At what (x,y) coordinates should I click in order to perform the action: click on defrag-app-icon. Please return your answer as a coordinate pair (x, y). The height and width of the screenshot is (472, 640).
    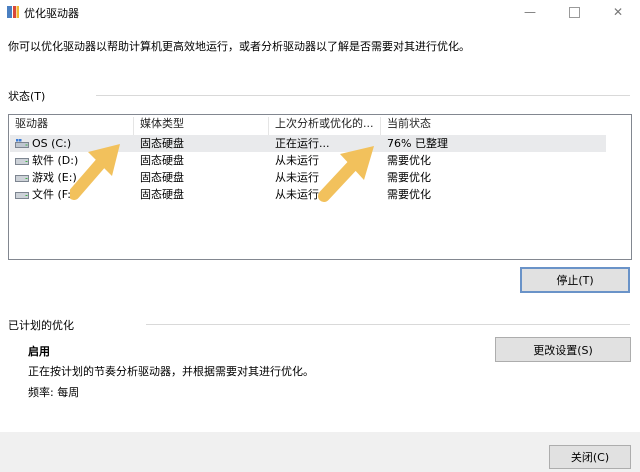
    Looking at the image, I should click on (13, 12).